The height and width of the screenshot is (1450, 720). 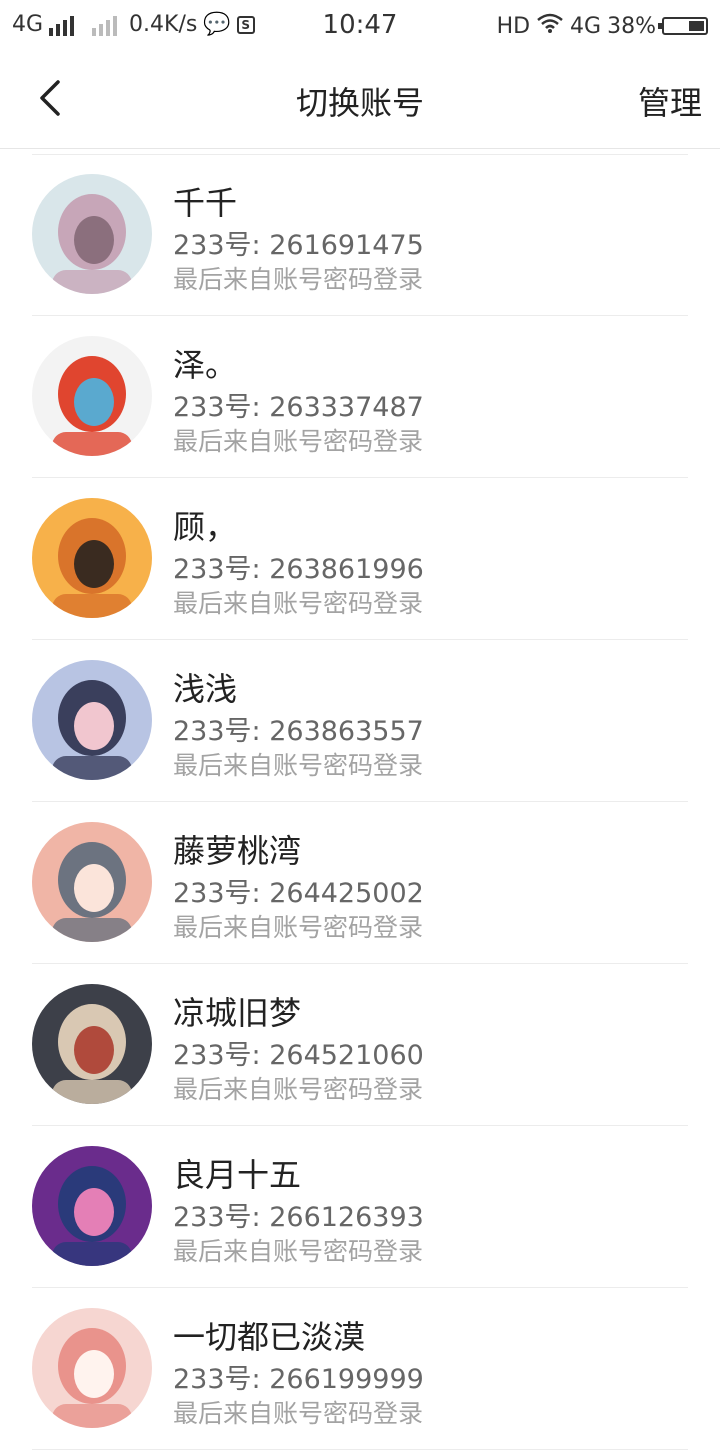 I want to click on account-item: 藤萝桃湾 233号: 264425002 最后来自账号密码登录, so click(x=360, y=883).